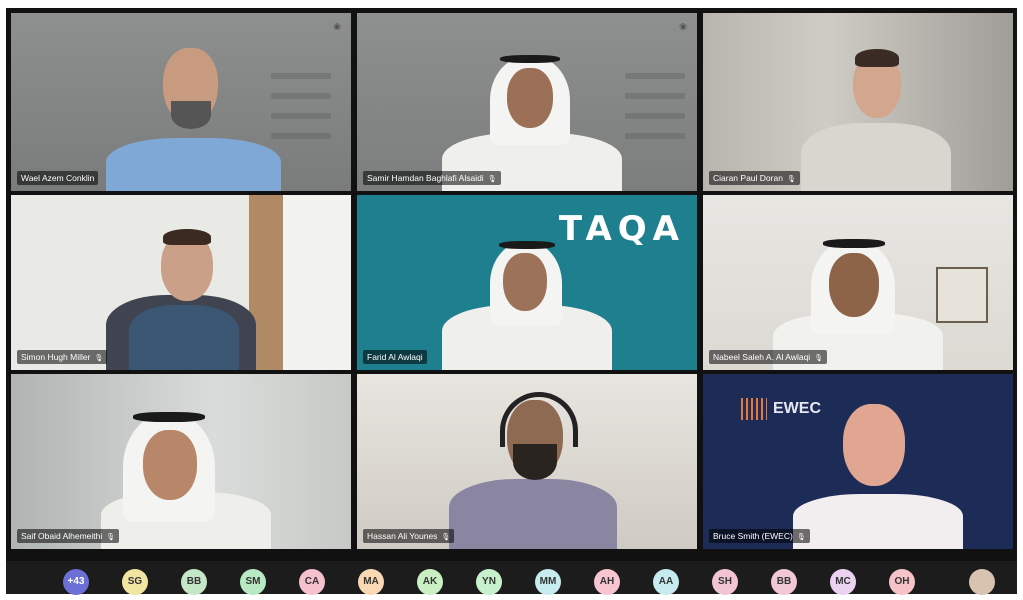 This screenshot has width=1023, height=600. Describe the element at coordinates (253, 582) in the screenshot. I see `participant-avatar: SM` at that location.